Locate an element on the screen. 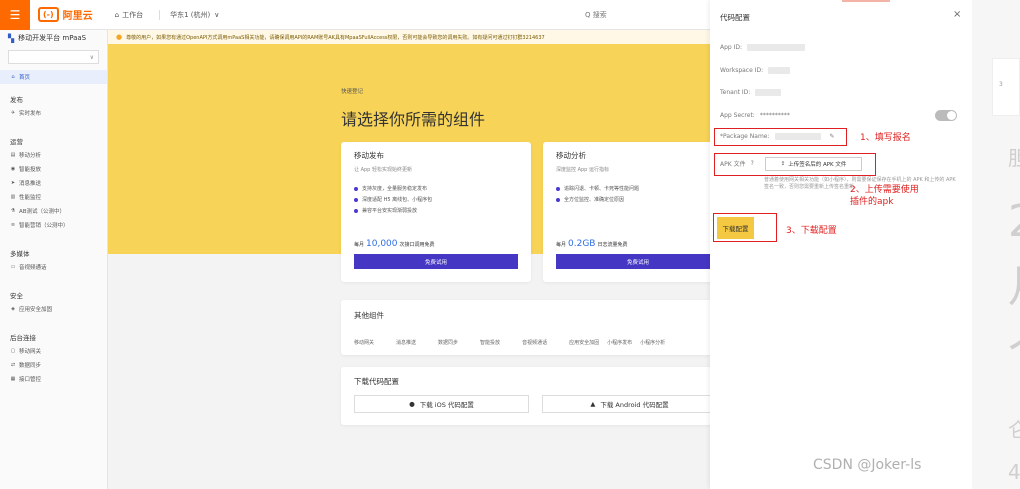 The image size is (1020, 489). package-name-field: *Package Name: ✎ is located at coordinates (777, 136).